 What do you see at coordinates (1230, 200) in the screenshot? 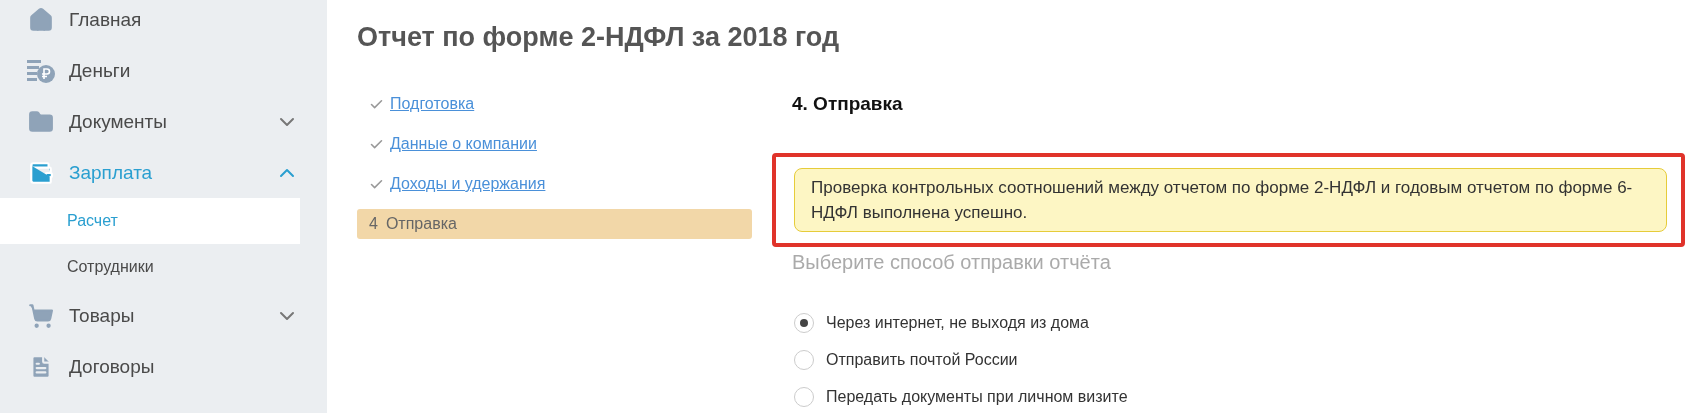
I see `success-notice: Проверка контрольных соотношений между отчетом по форме 2-НДФЛ и годовым отчетом по форме 6-НДФЛ выполнена успешно.` at bounding box center [1230, 200].